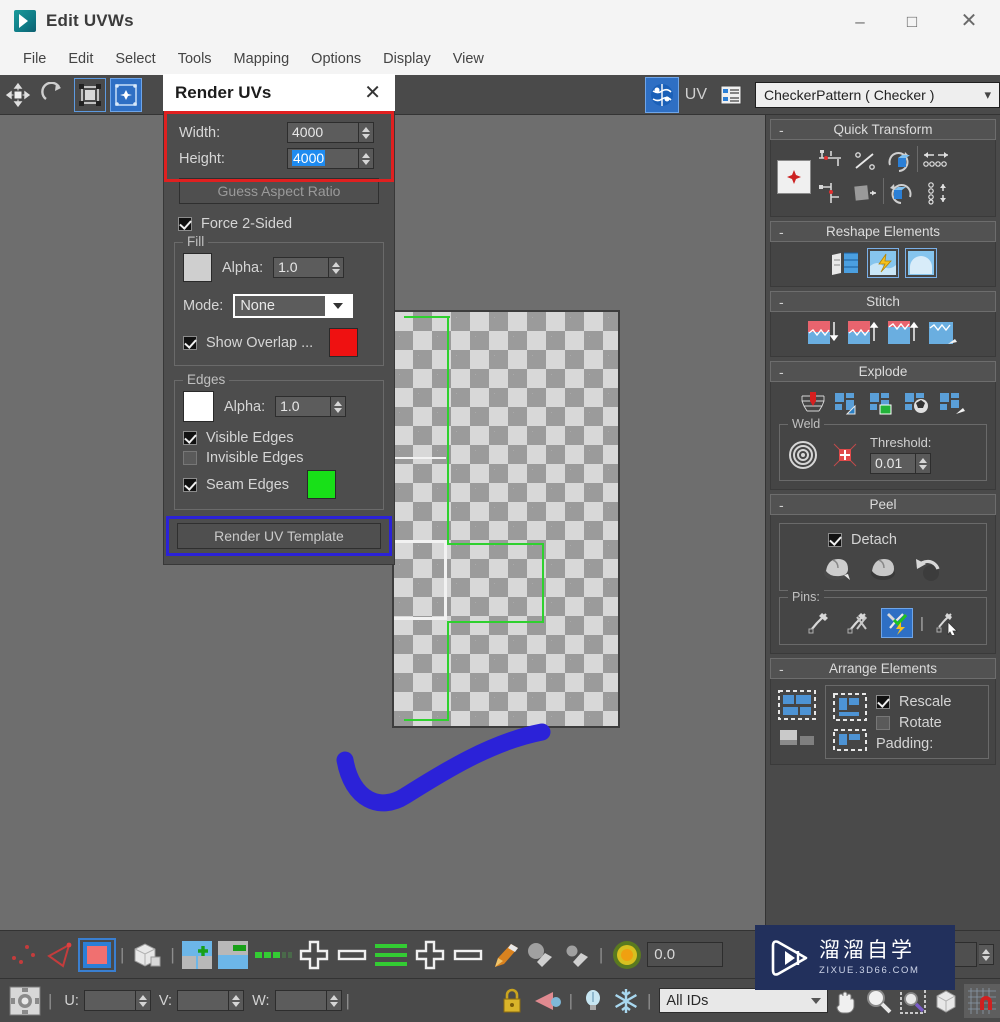  Describe the element at coordinates (626, 1001) in the screenshot. I see `snowflake-freeze-icon` at that location.